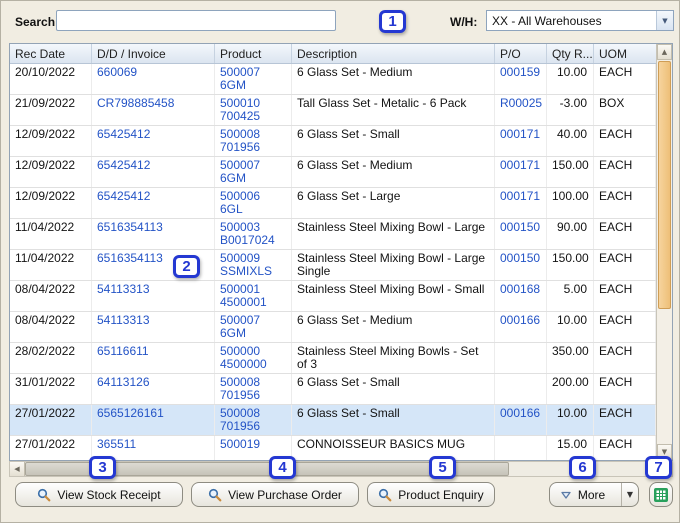 This screenshot has width=680, height=523. What do you see at coordinates (625, 53) in the screenshot?
I see `column-header-uom: UOM` at bounding box center [625, 53].